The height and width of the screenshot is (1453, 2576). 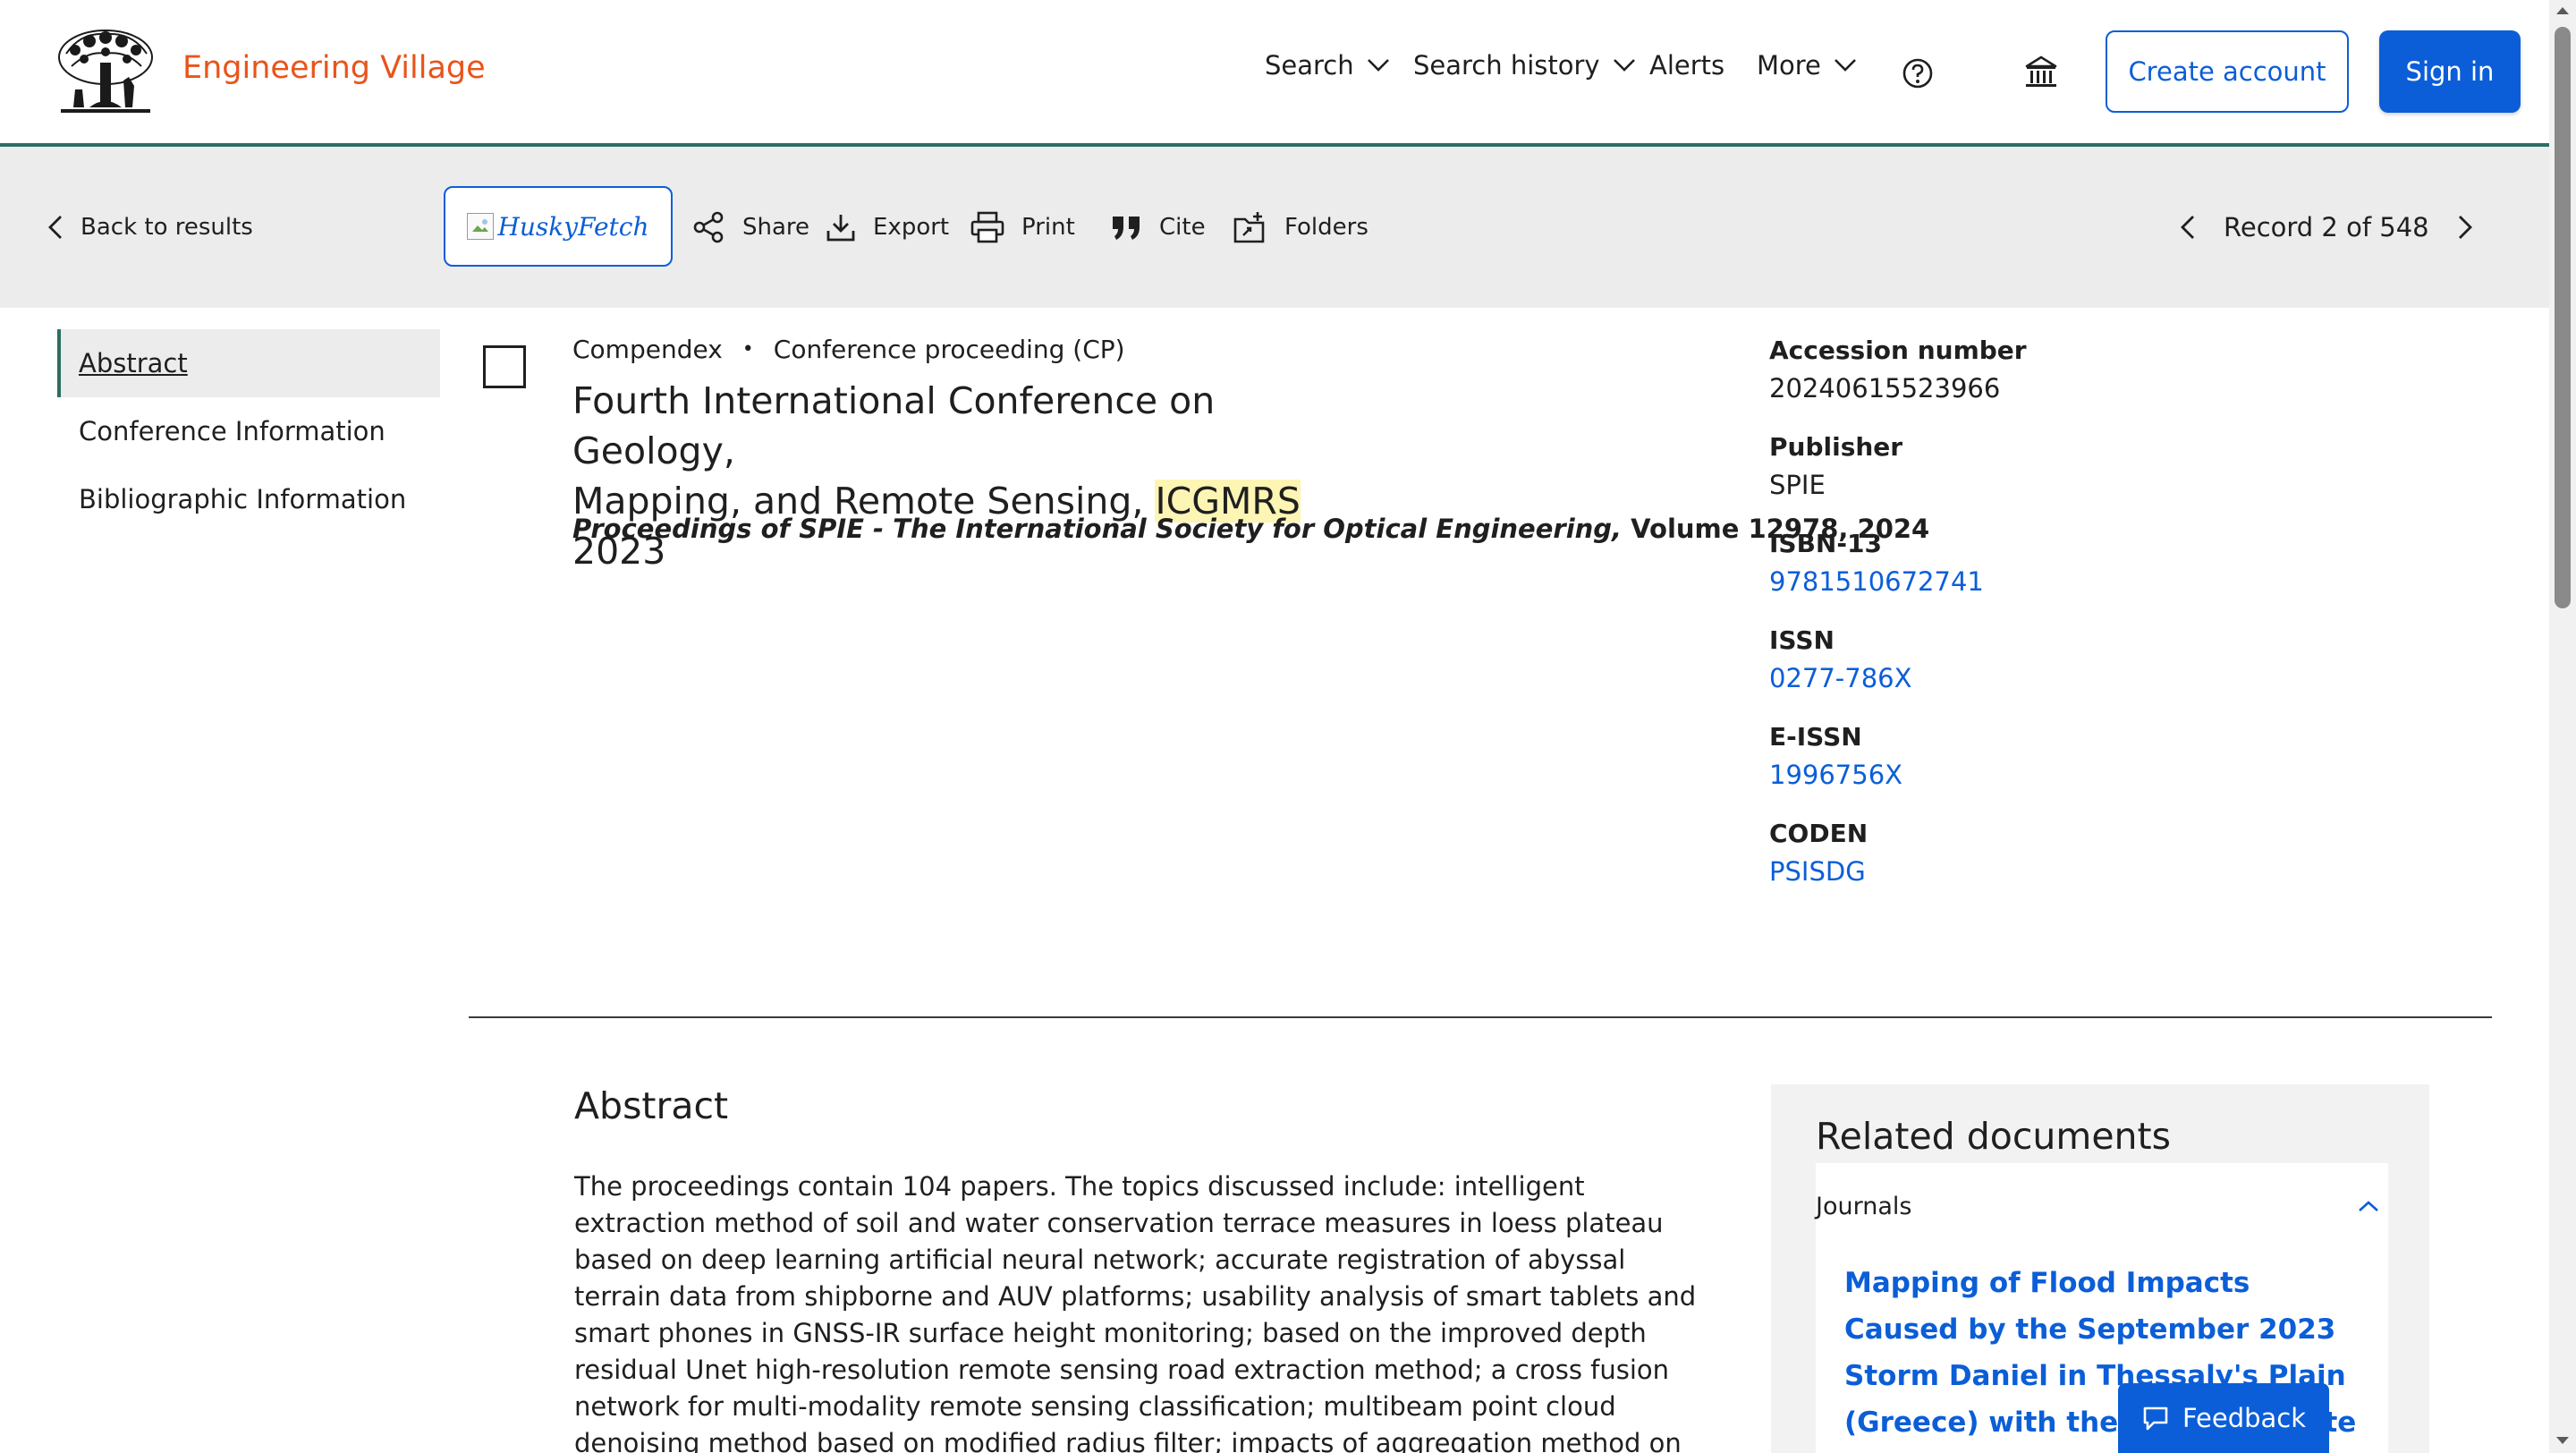 I want to click on export-button: Export, so click(x=887, y=227).